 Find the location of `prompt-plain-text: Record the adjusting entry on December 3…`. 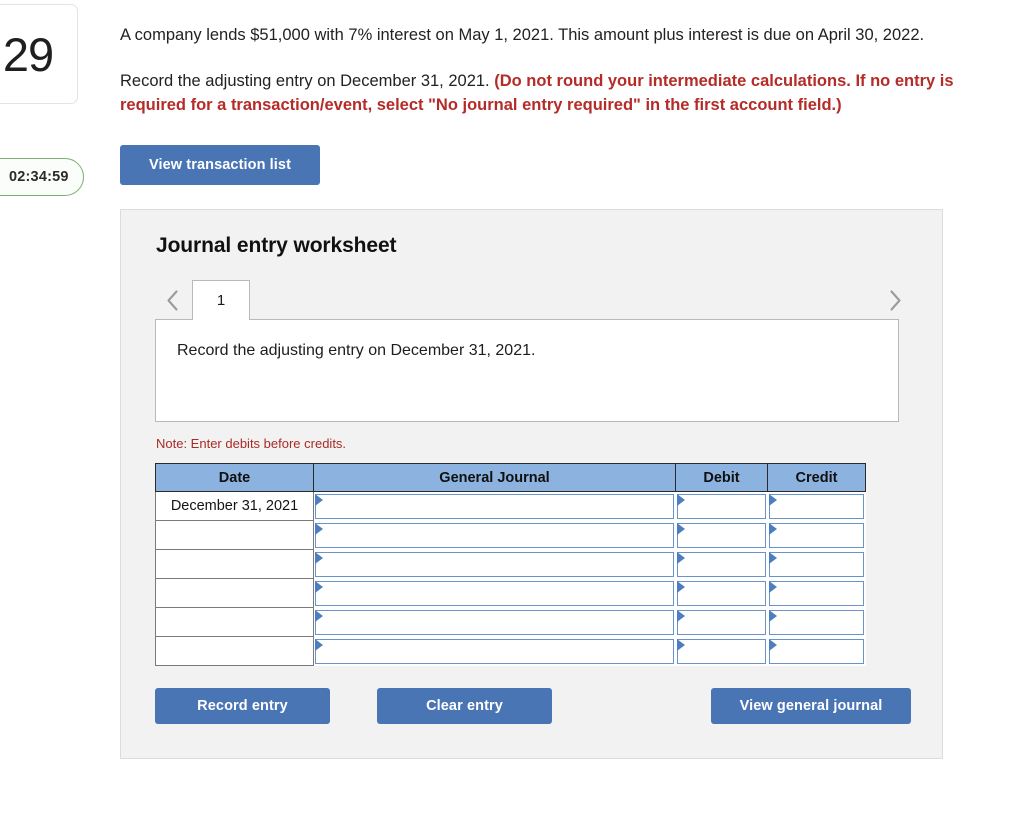

prompt-plain-text: Record the adjusting entry on December 3… is located at coordinates (307, 81).